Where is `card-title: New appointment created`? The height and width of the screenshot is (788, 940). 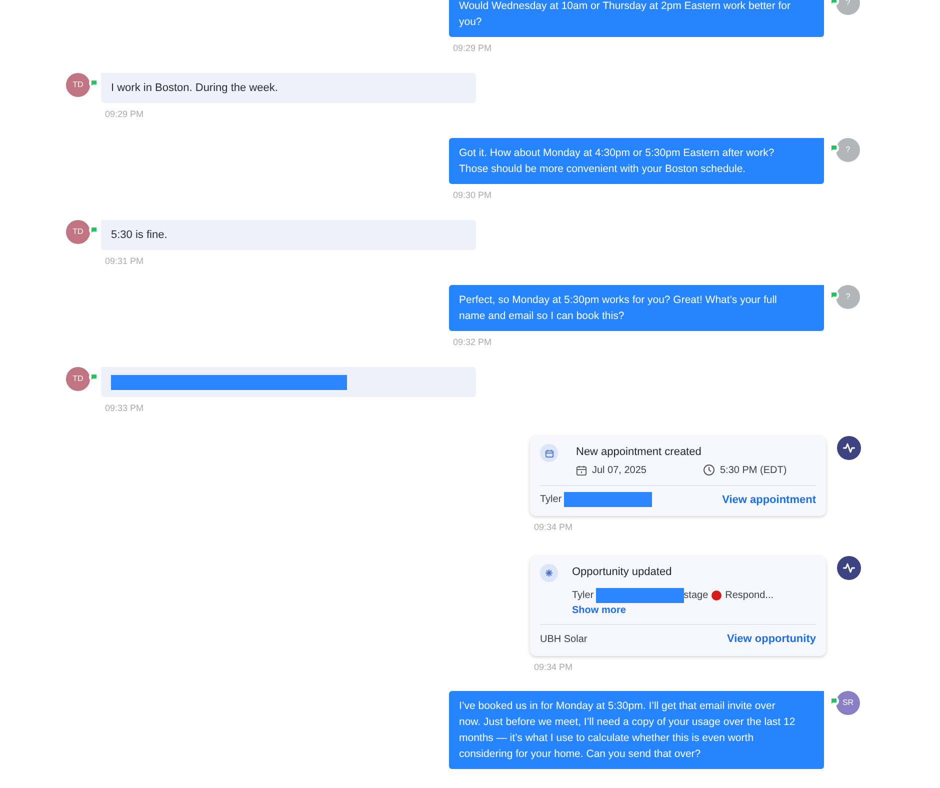 card-title: New appointment created is located at coordinates (639, 452).